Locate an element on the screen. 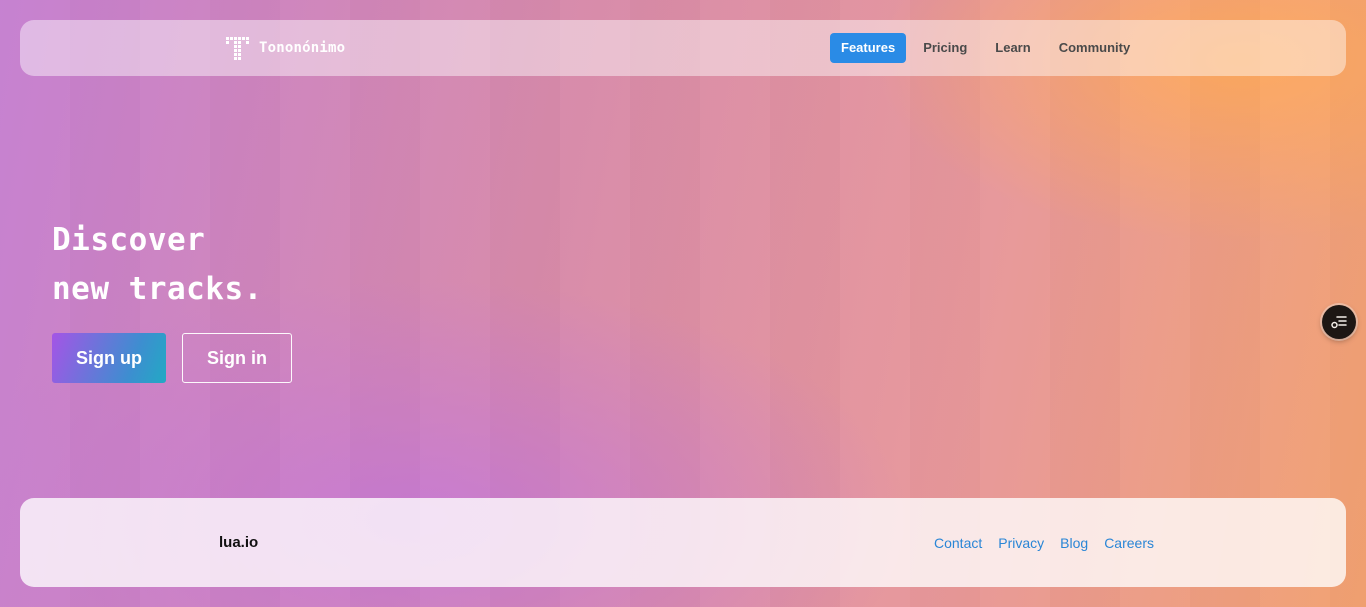 Image resolution: width=1366 pixels, height=607 pixels. hero-title: Discover new tracks. is located at coordinates (157, 265).